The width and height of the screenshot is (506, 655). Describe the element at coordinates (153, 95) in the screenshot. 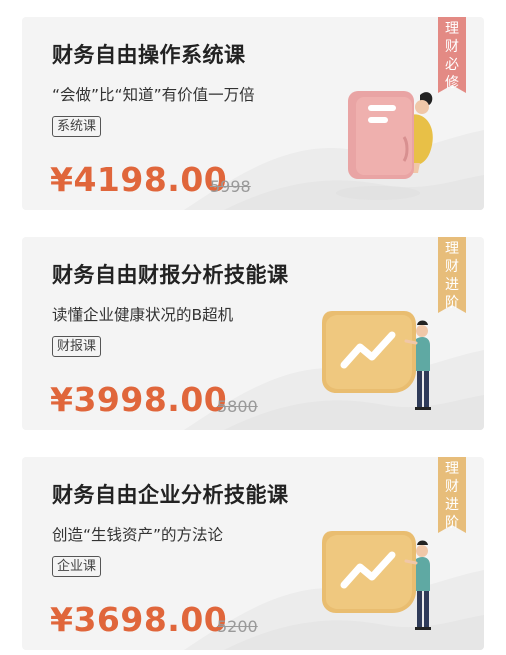

I see `course-subtitle: “会做”比“知道”有价值一万倍` at that location.